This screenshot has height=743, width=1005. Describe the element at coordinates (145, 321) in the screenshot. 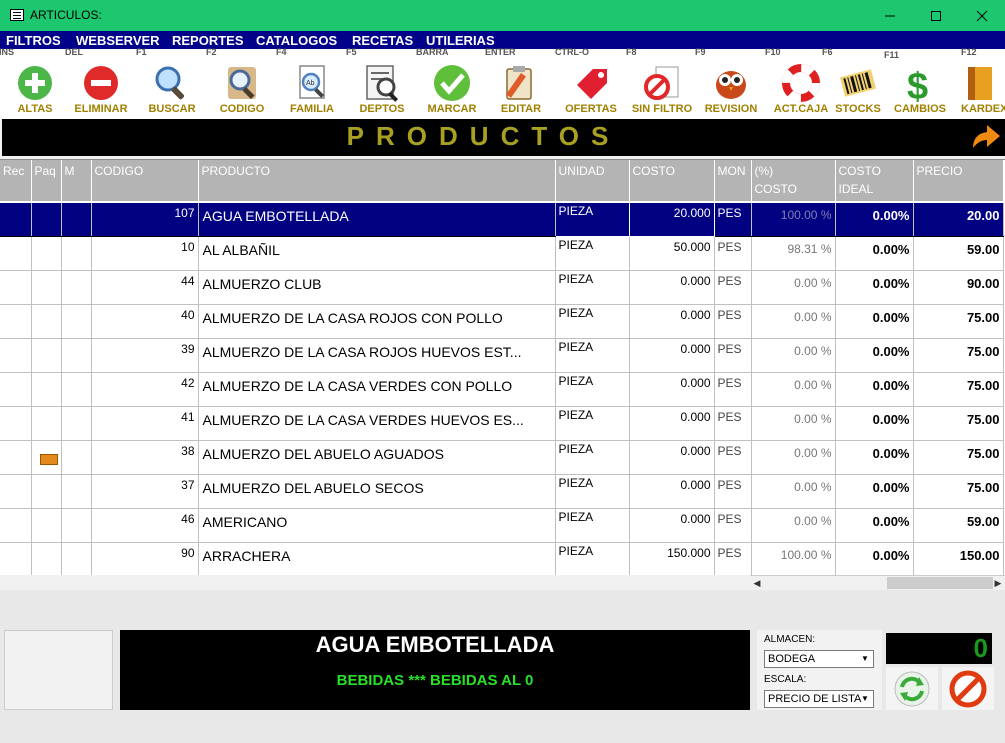

I see `cell-code: 40` at that location.